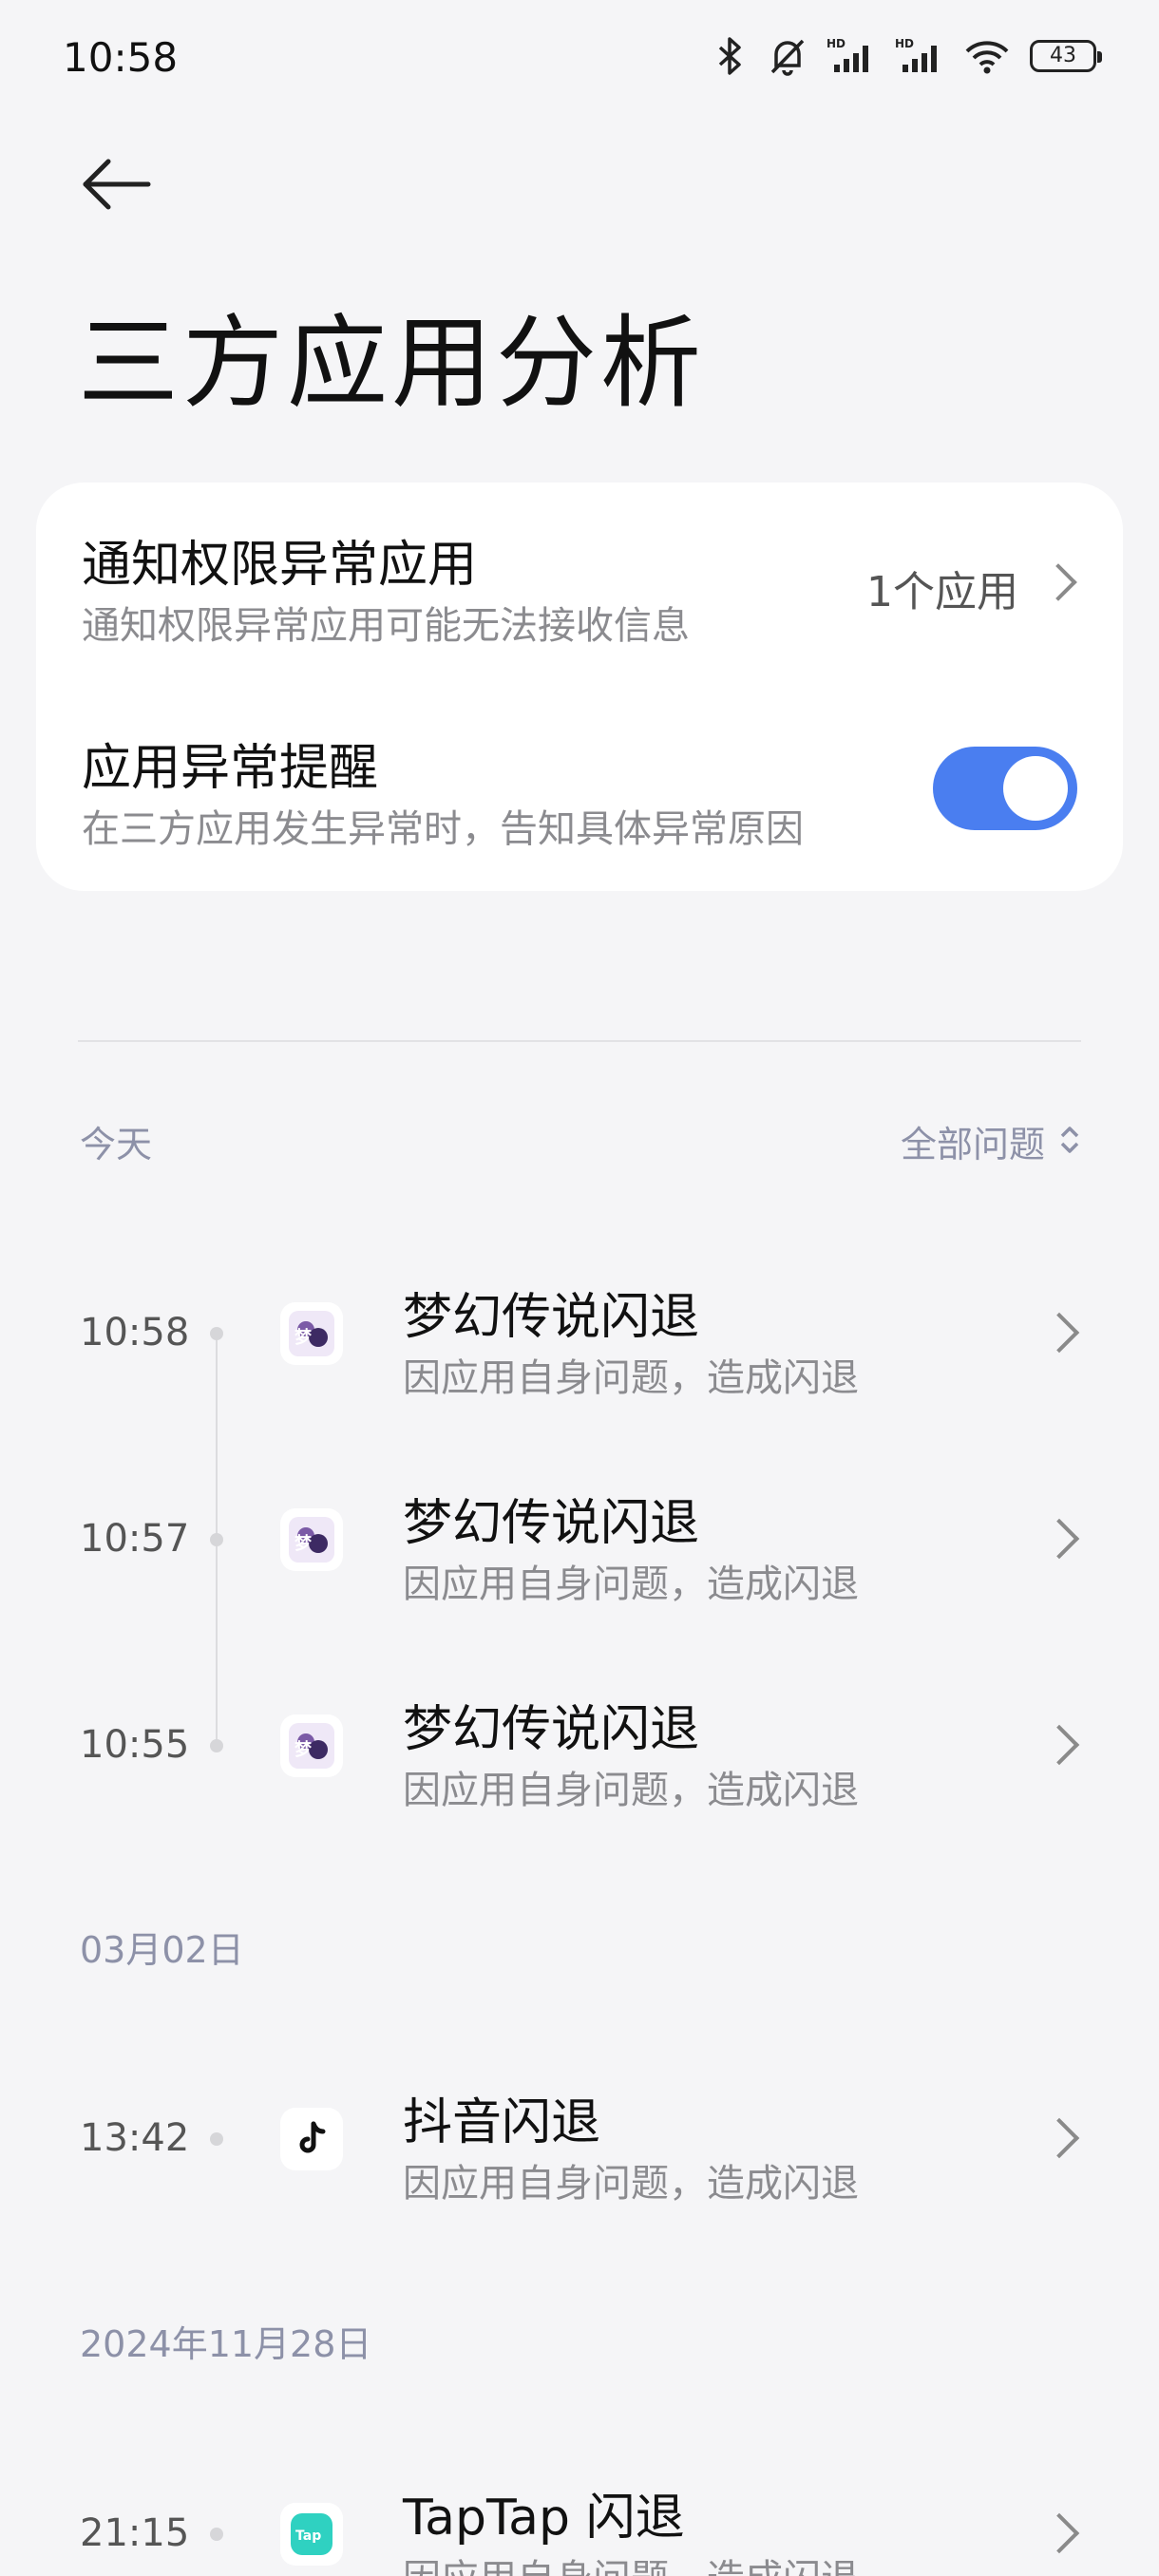 This screenshot has height=2576, width=1159. I want to click on date-header: 03月02日, so click(162, 1950).